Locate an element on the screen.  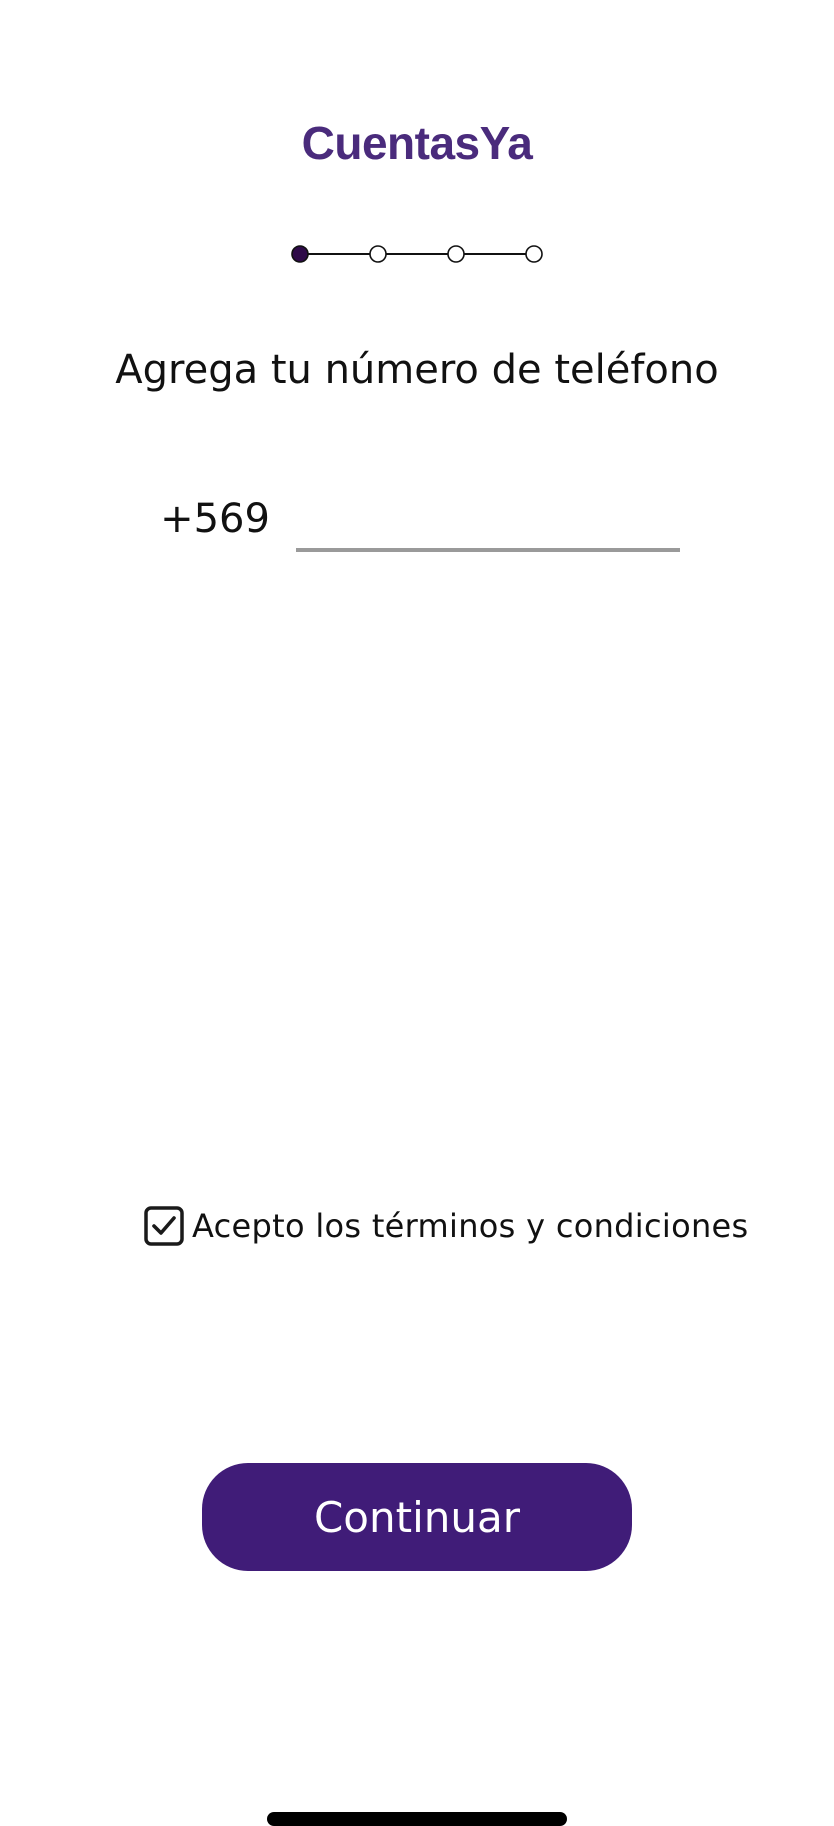
phone-prefix: +569 is located at coordinates (215, 519).